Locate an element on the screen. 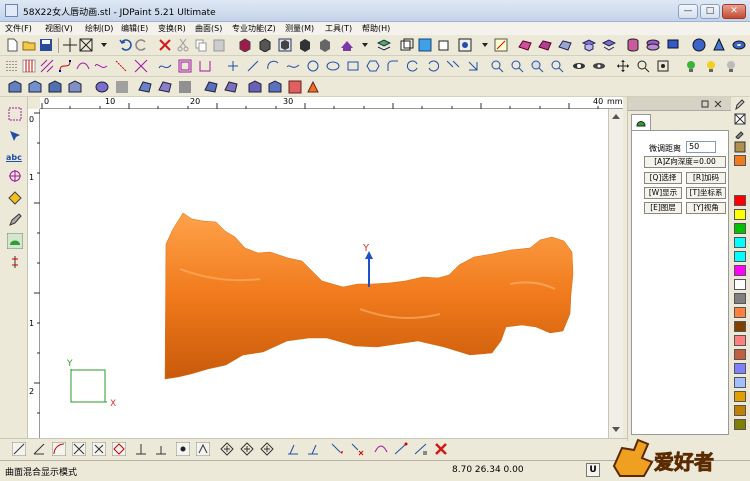 The image size is (750, 481). surface-tool-4-icon is located at coordinates (75, 87).